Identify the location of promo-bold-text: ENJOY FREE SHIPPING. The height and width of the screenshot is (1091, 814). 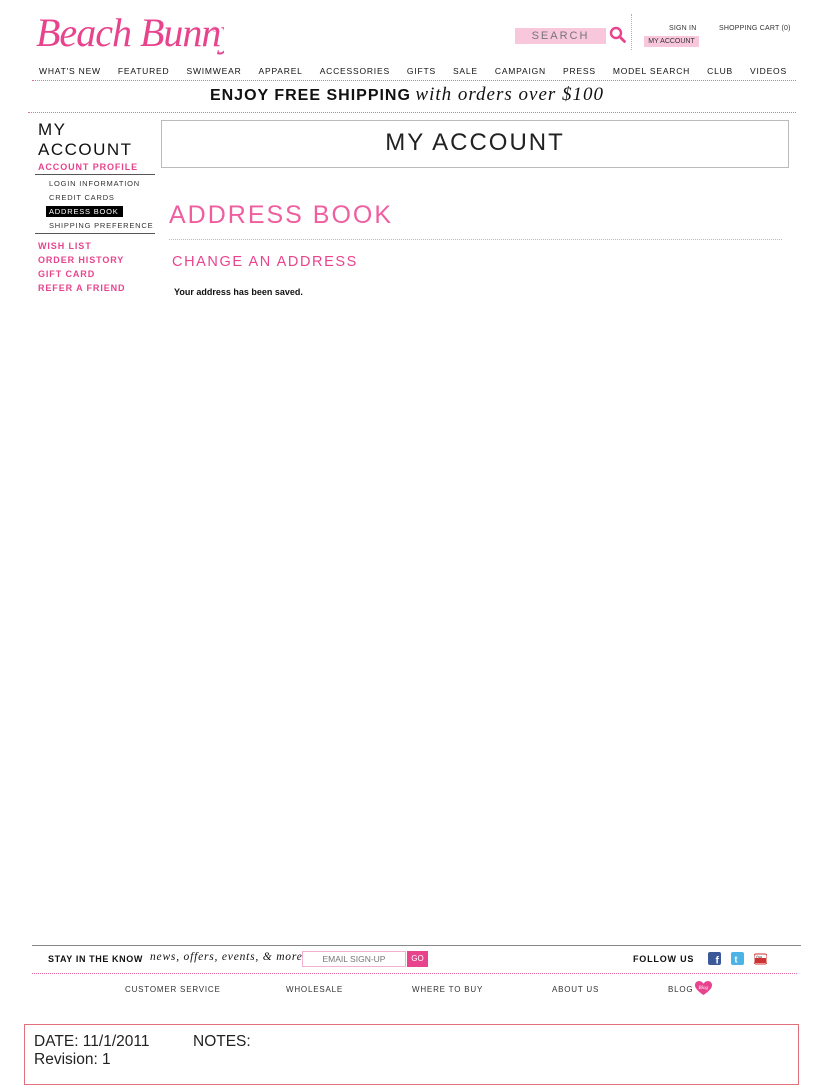
(310, 95).